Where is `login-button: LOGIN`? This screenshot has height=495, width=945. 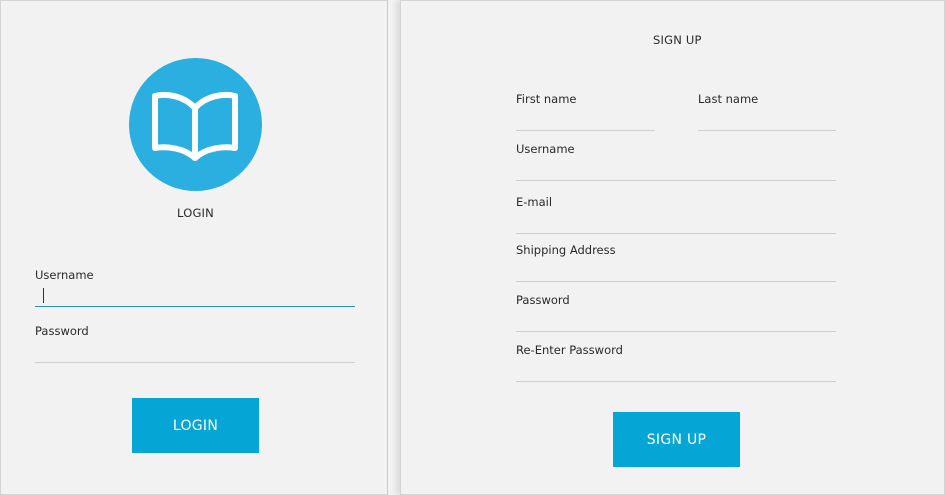 login-button: LOGIN is located at coordinates (195, 425).